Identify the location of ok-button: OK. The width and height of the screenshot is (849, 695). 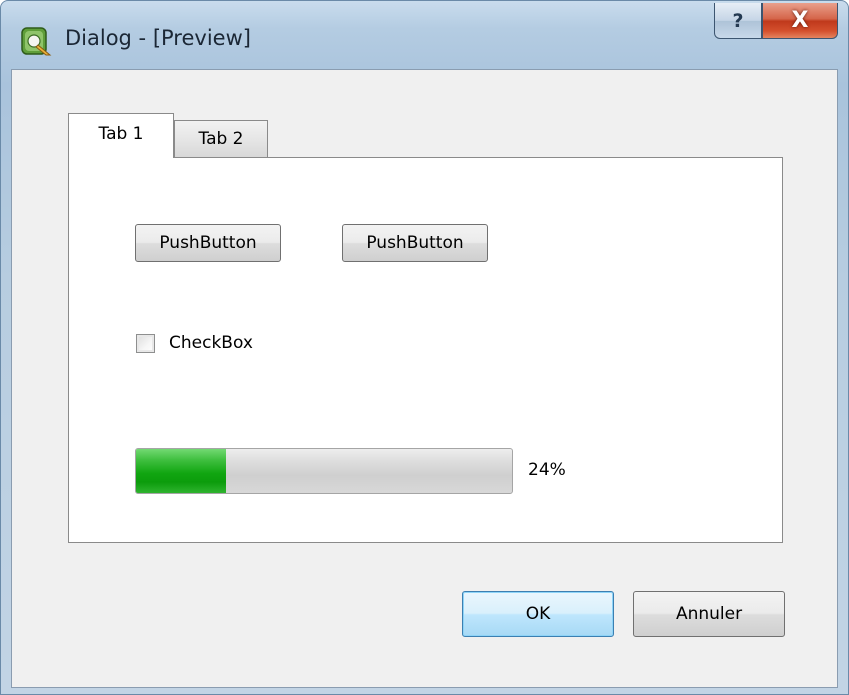
(538, 614).